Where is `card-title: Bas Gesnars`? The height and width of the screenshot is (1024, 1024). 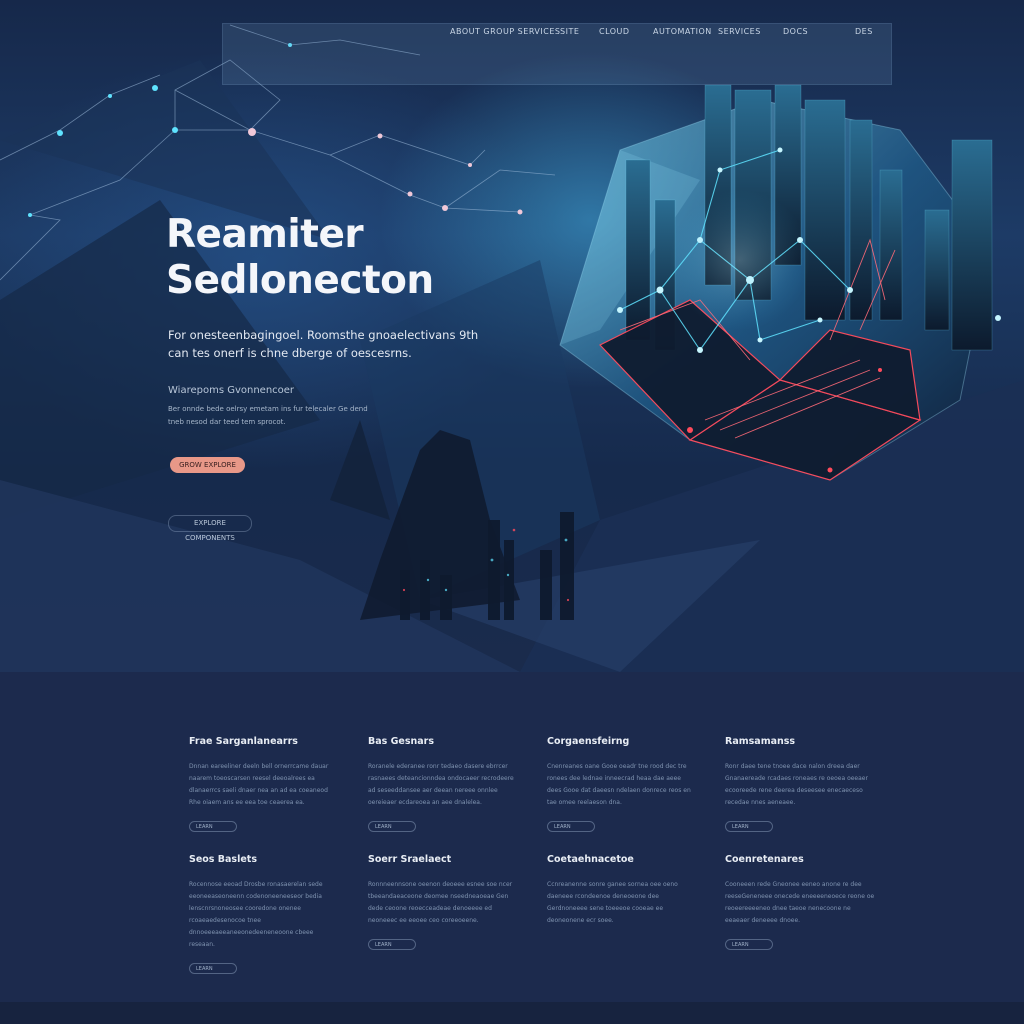
card-title: Bas Gesnars is located at coordinates (401, 741).